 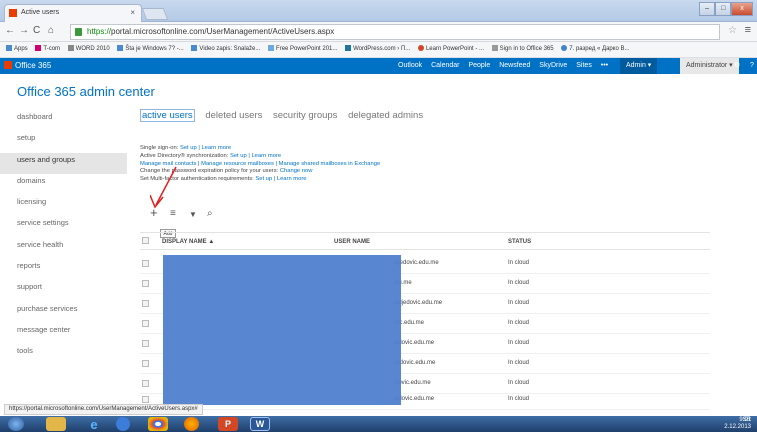 I want to click on help-icon: ?, so click(x=752, y=66).